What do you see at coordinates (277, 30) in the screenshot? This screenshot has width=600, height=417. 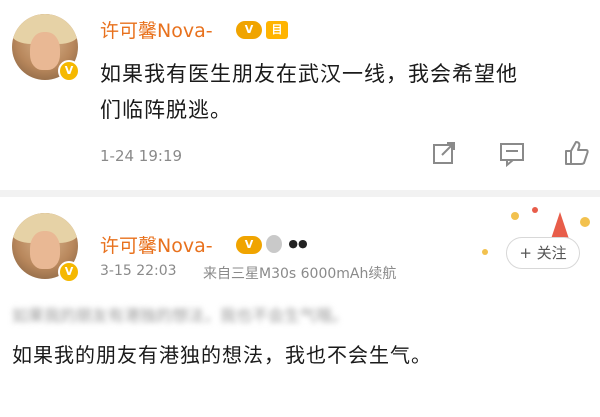 I see `level-icon: 目` at bounding box center [277, 30].